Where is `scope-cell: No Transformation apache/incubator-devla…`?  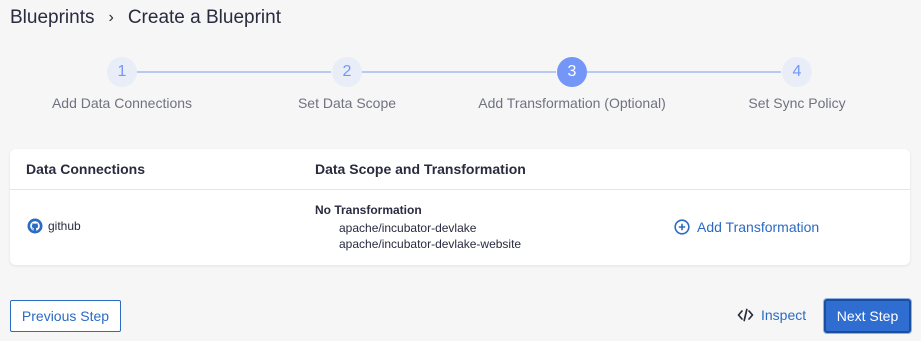
scope-cell: No Transformation apache/incubator-devla… is located at coordinates (418, 227).